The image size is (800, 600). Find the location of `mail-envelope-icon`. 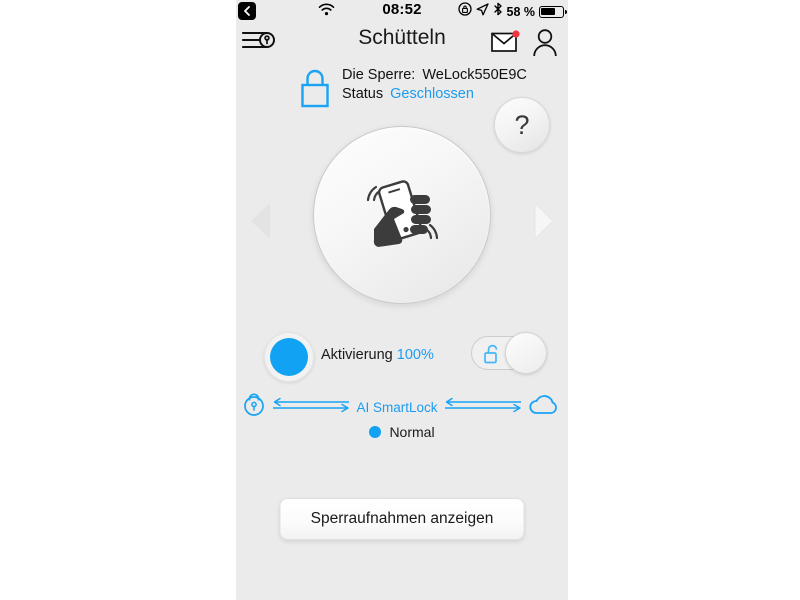

mail-envelope-icon is located at coordinates (506, 44).